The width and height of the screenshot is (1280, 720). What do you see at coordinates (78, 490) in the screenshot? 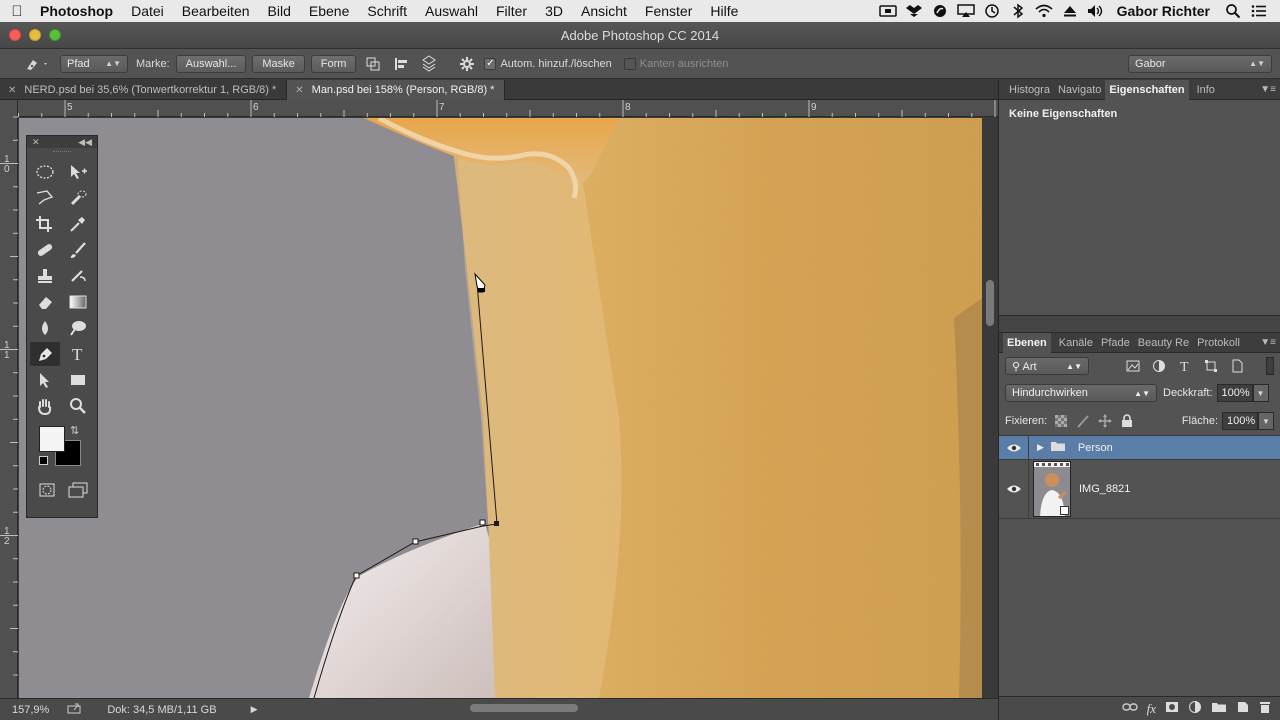
I see `screen-mode-icon` at bounding box center [78, 490].